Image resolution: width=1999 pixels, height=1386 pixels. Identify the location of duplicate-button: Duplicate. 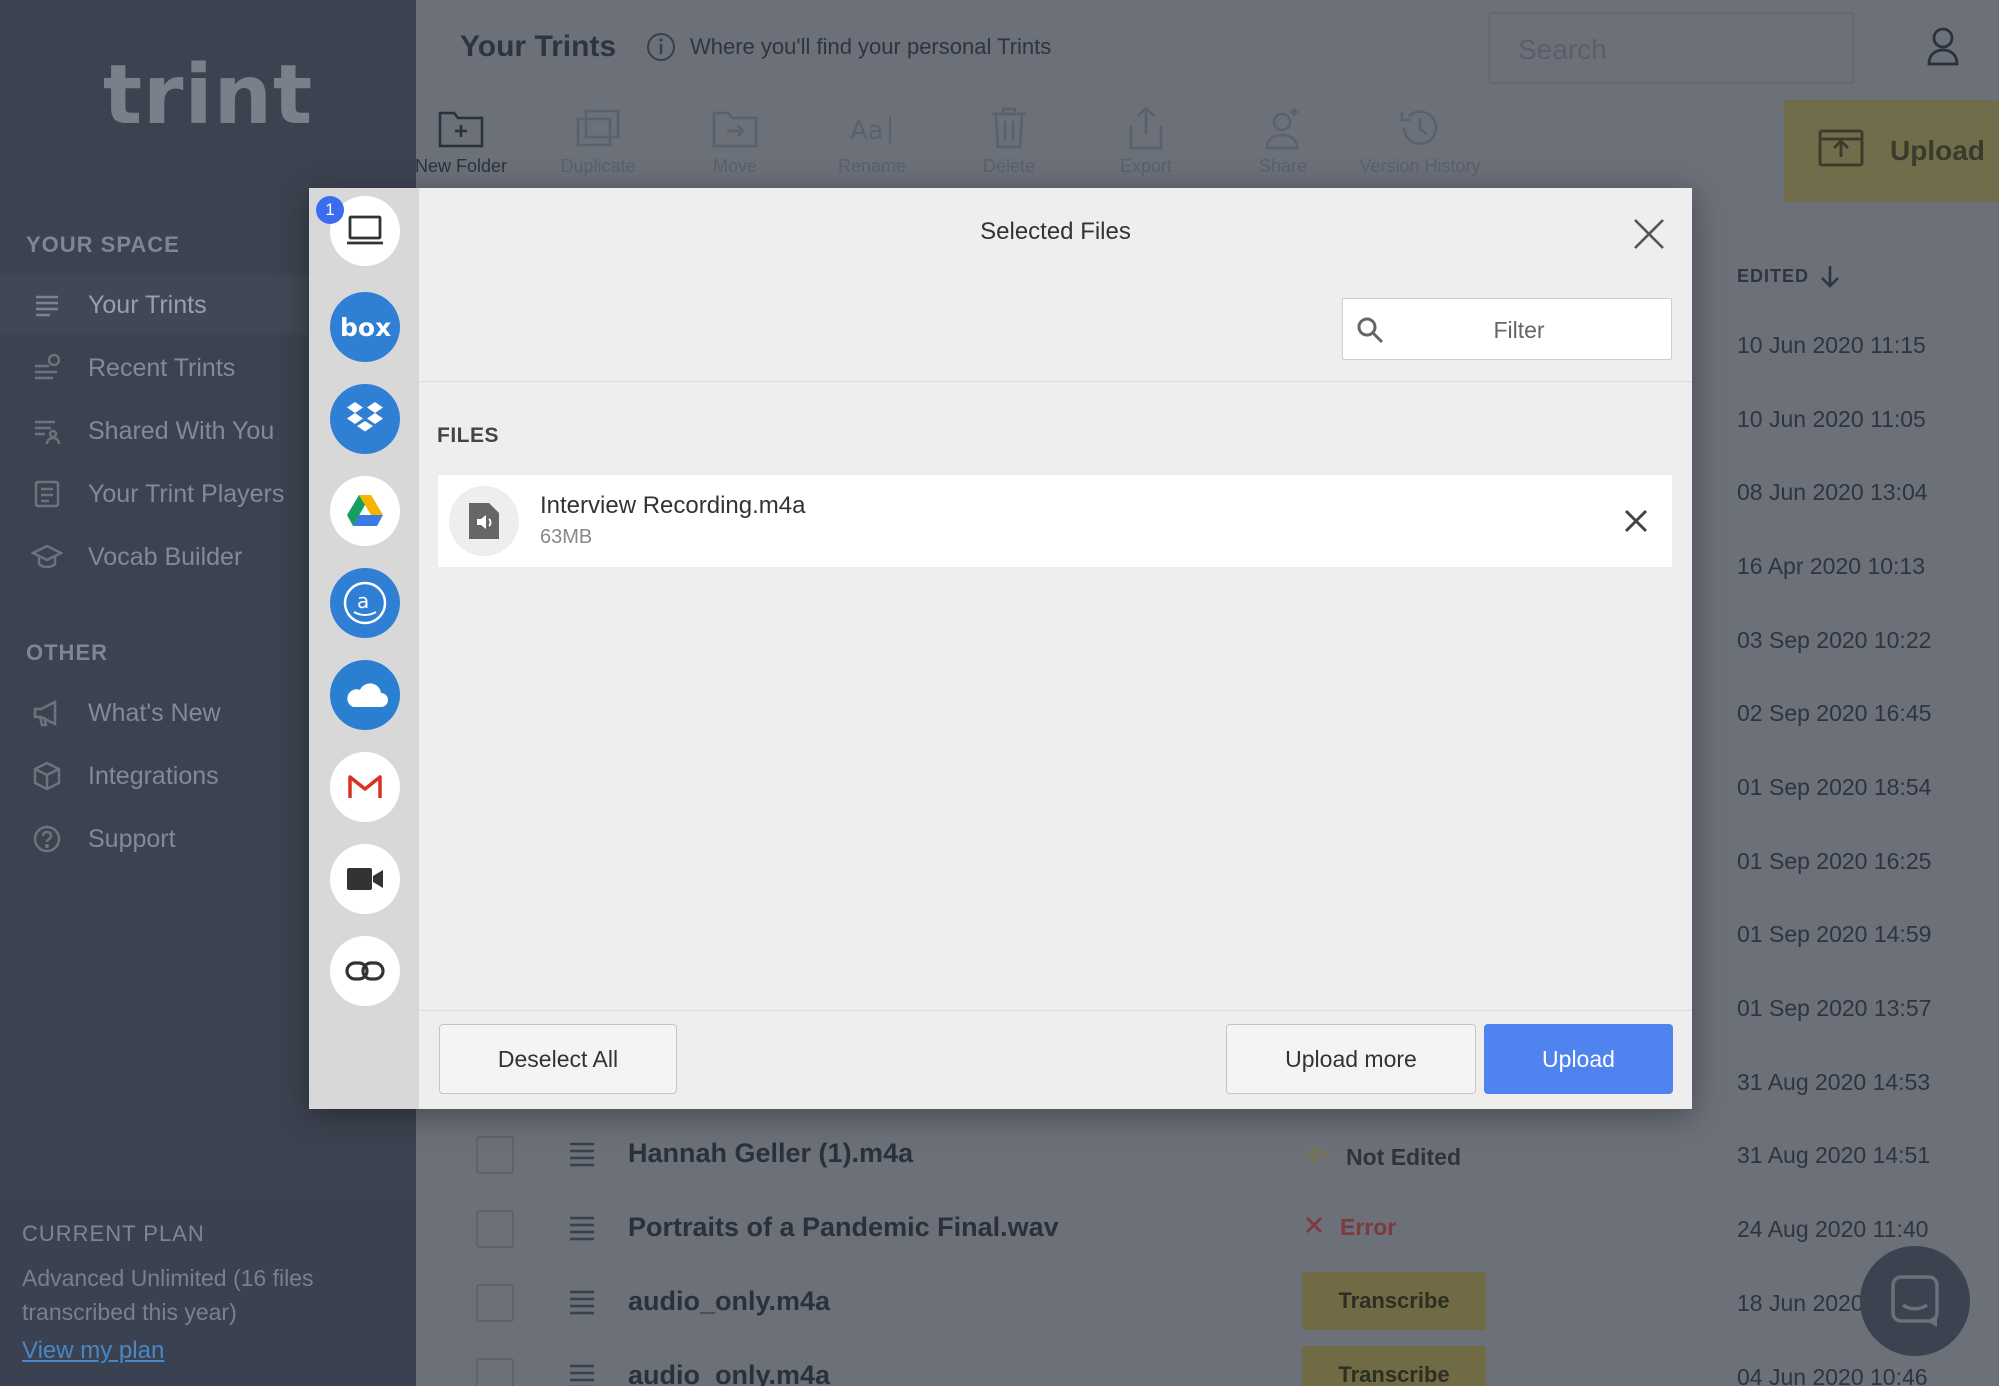
(598, 138).